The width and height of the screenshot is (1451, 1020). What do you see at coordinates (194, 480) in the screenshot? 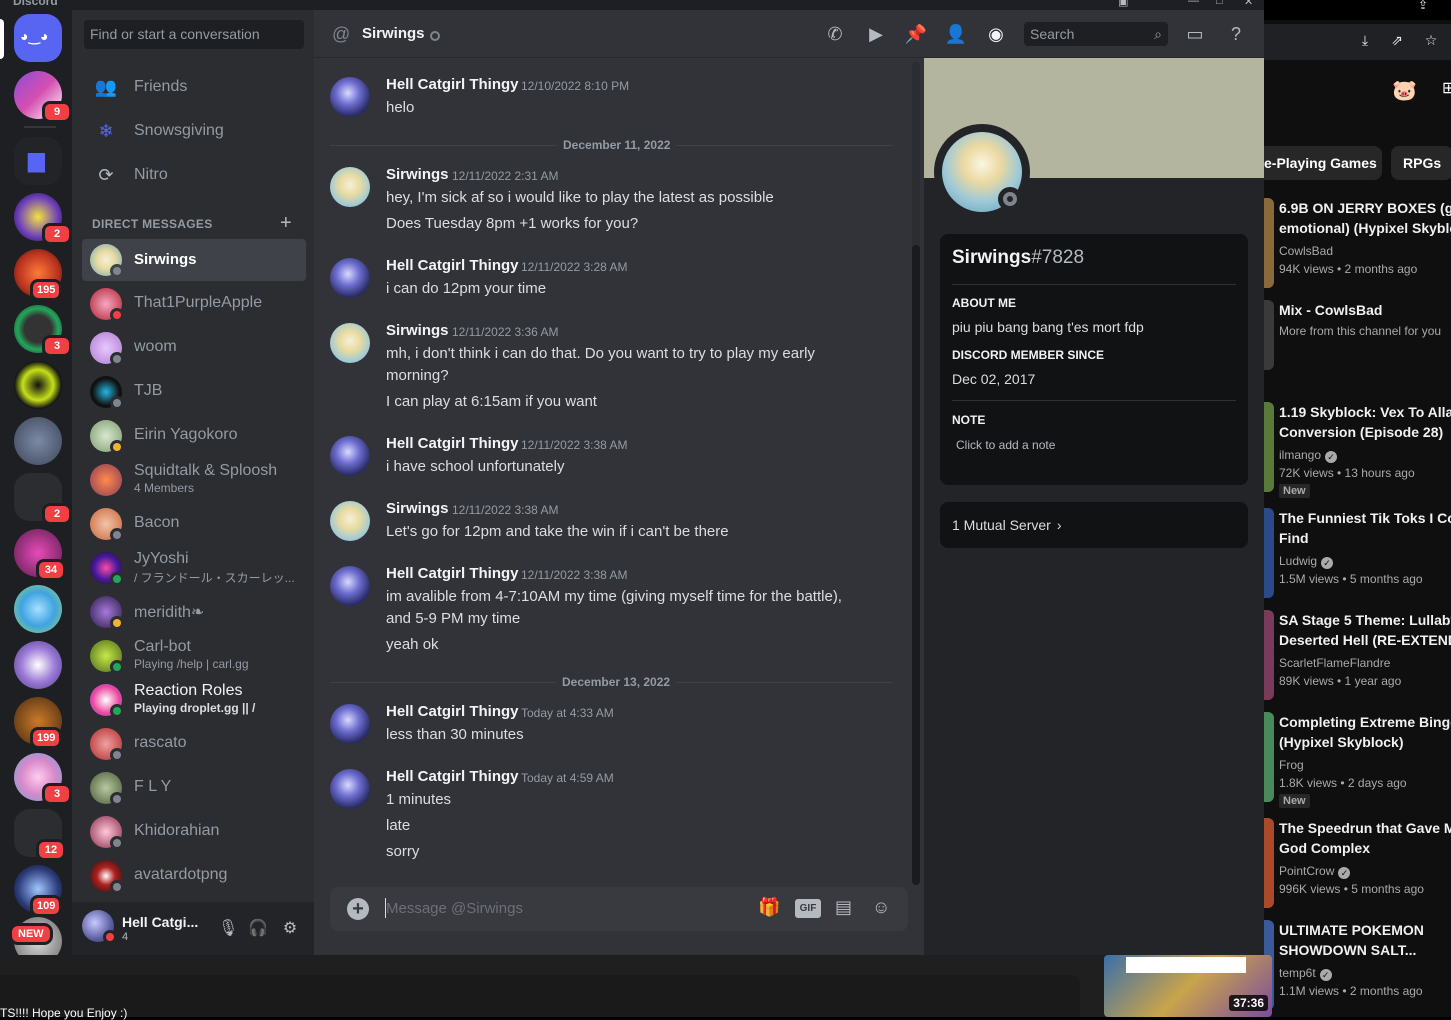
I see `dm-item: Squidtalk & Sploosh 4 Members` at bounding box center [194, 480].